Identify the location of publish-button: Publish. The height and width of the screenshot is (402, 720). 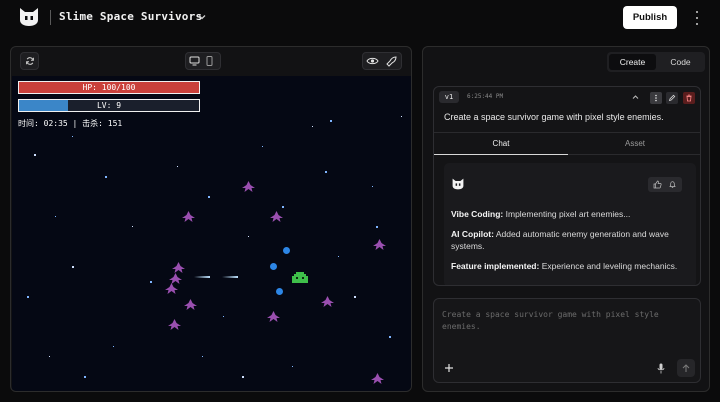
(650, 17).